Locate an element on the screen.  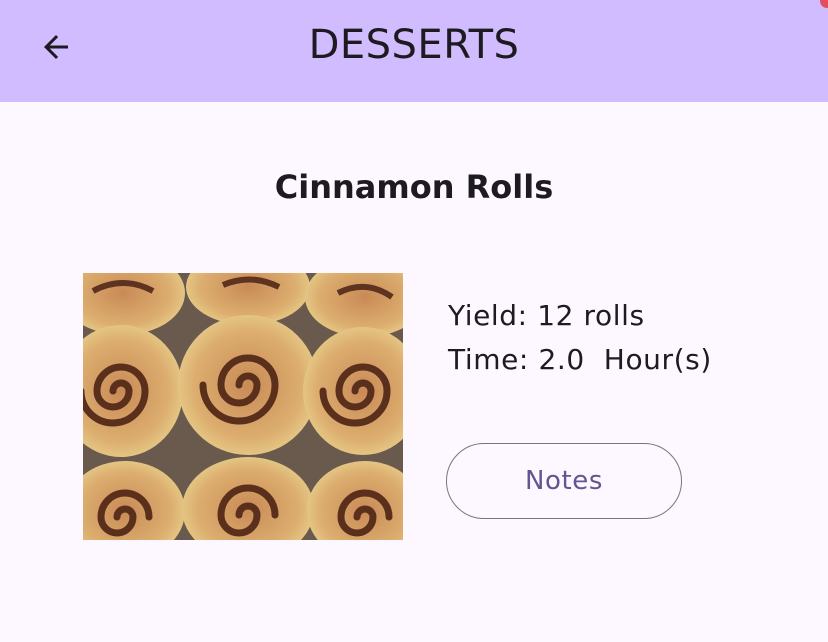
corner-indicator is located at coordinates (824, 4).